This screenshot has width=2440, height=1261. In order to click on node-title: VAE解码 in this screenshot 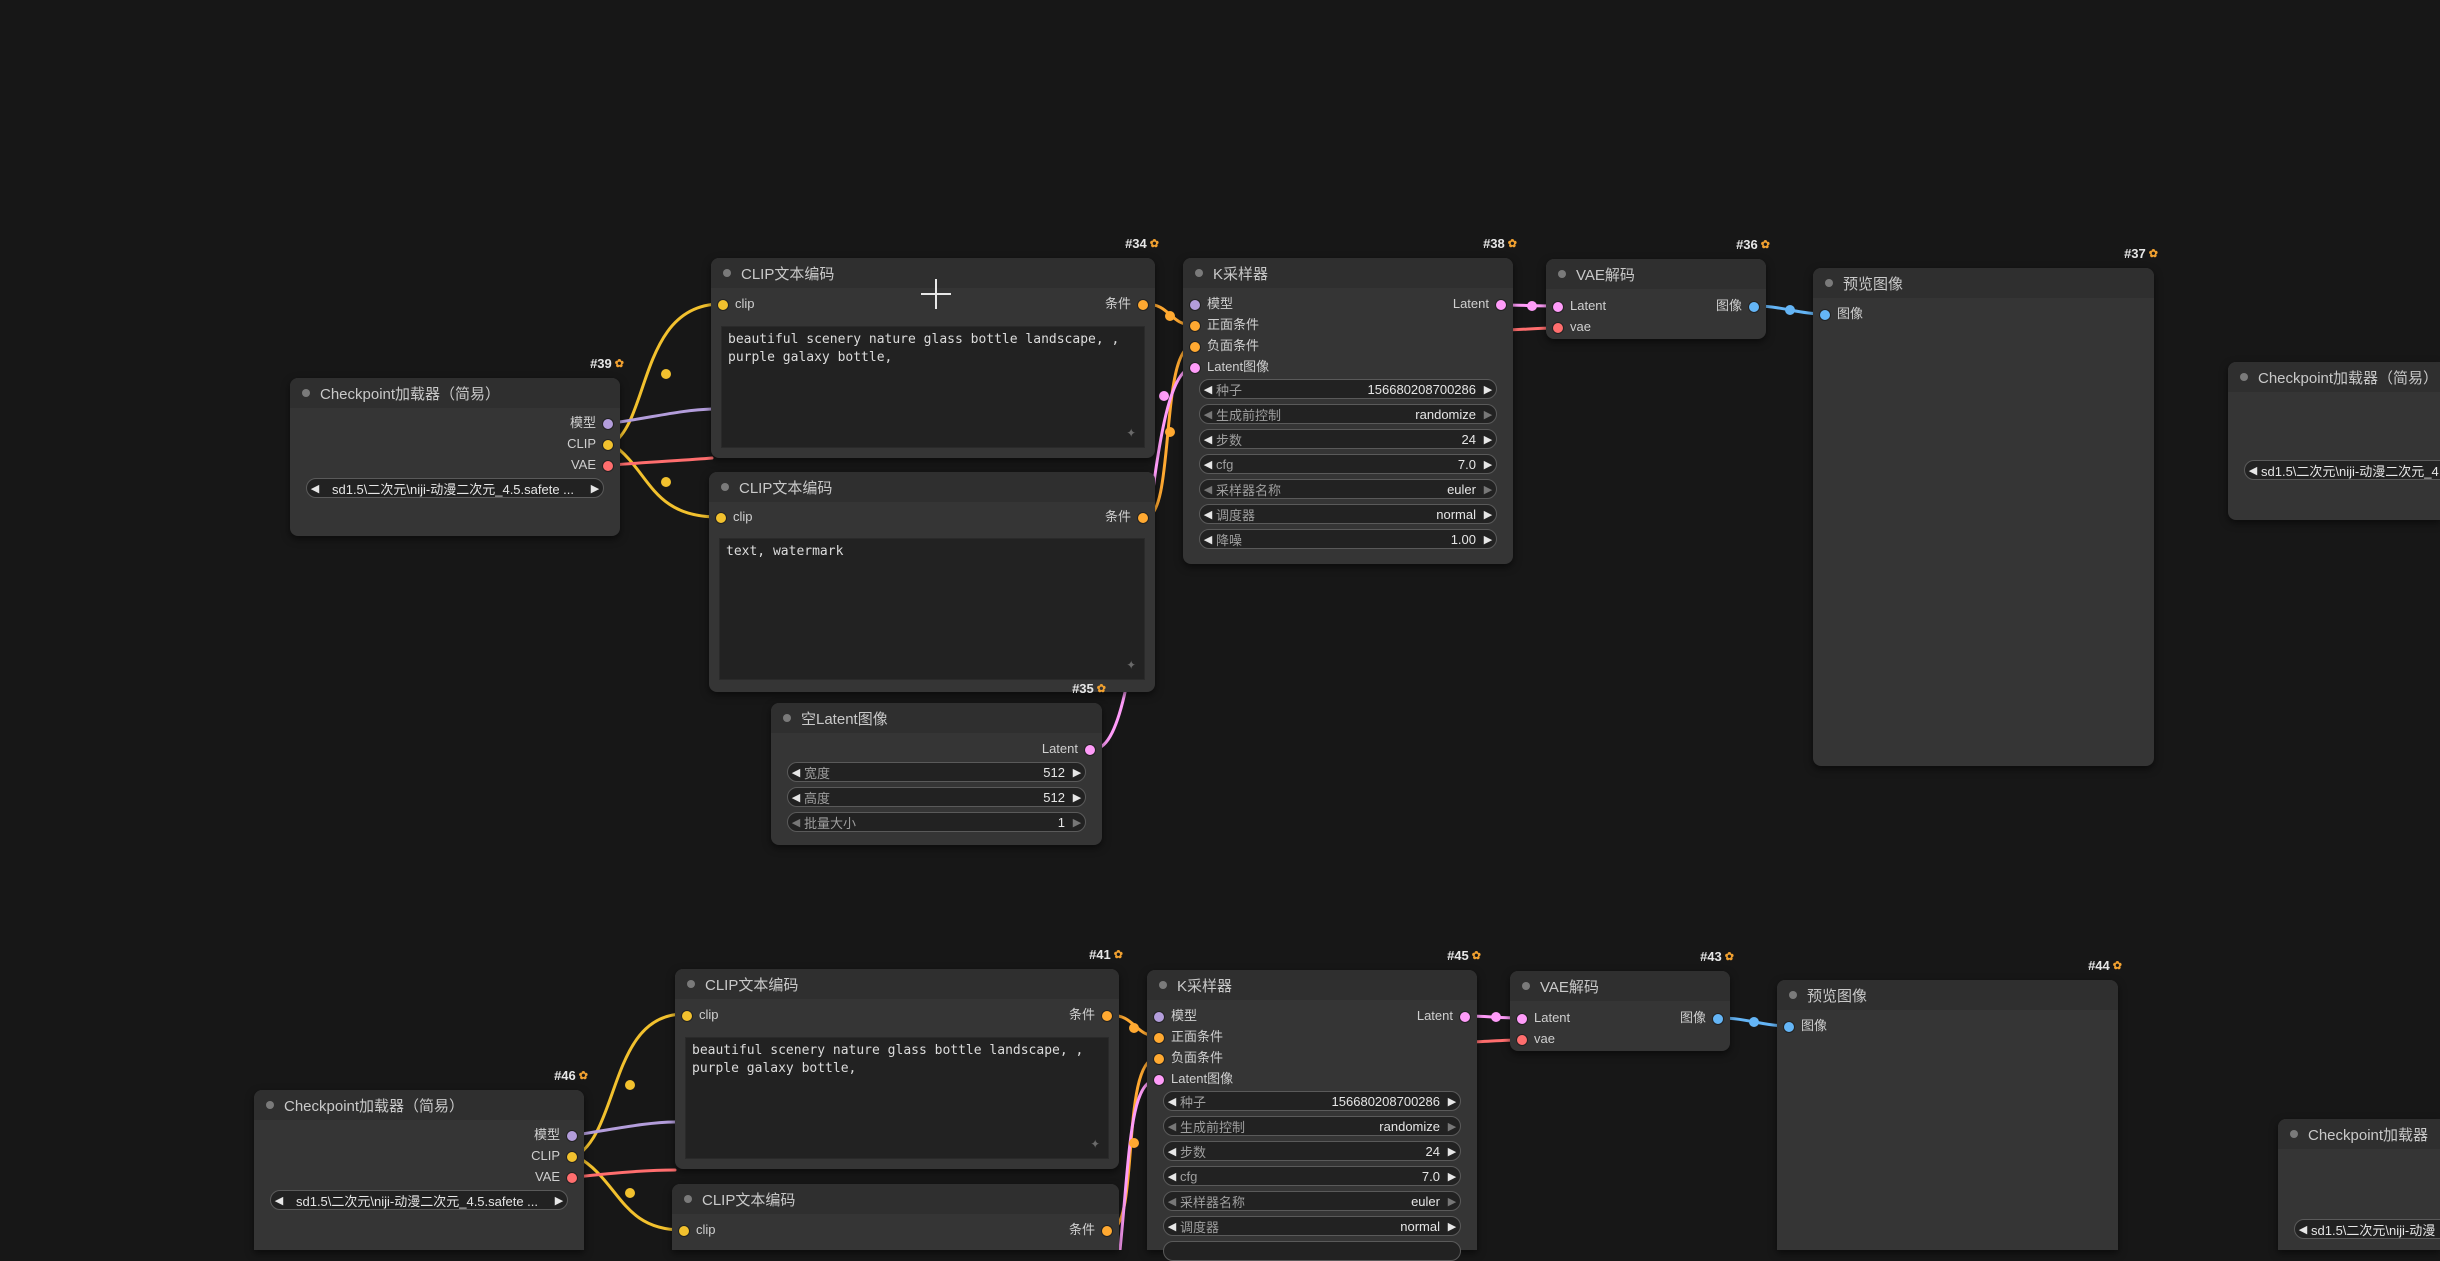, I will do `click(1620, 986)`.